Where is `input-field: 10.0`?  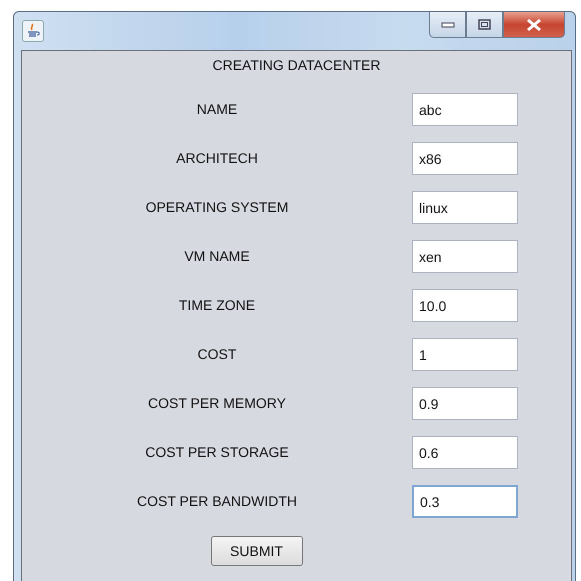 input-field: 10.0 is located at coordinates (465, 305).